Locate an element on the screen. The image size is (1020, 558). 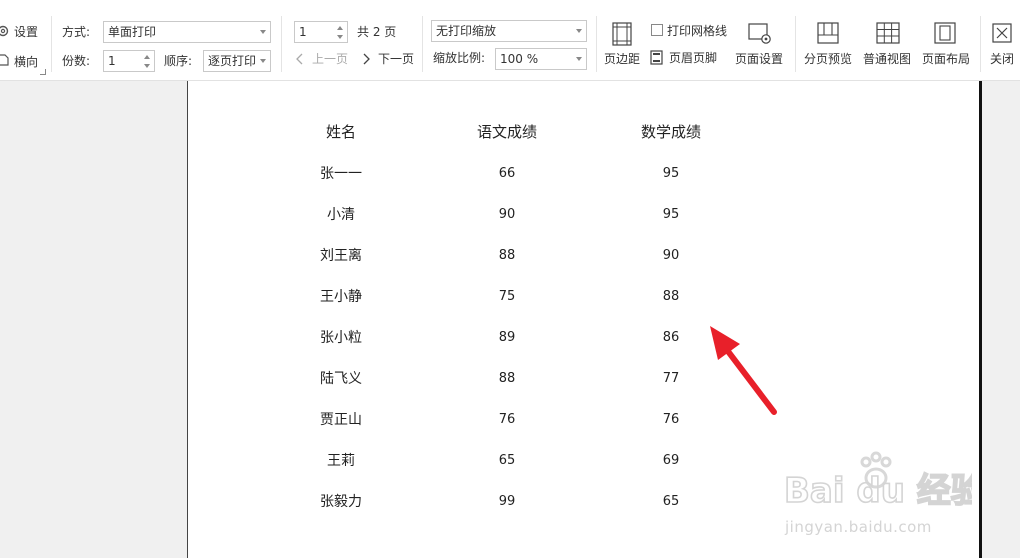
watermark-text: Bai du 经验 is located at coordinates (878, 491).